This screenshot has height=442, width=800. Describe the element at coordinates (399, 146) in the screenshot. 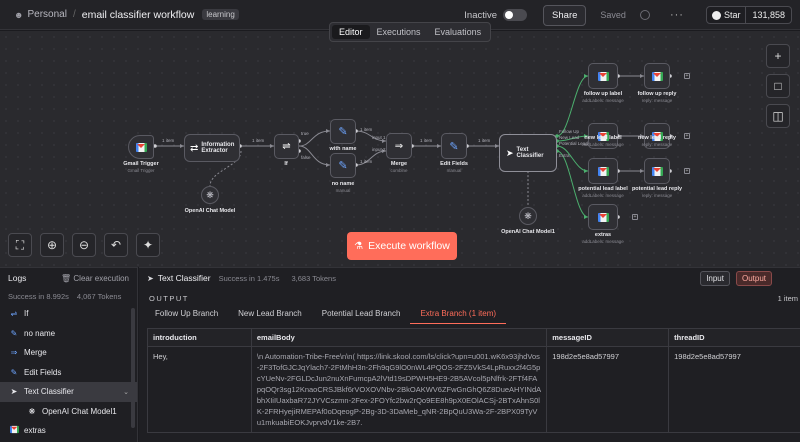

I see `node-merge: ⇒` at that location.